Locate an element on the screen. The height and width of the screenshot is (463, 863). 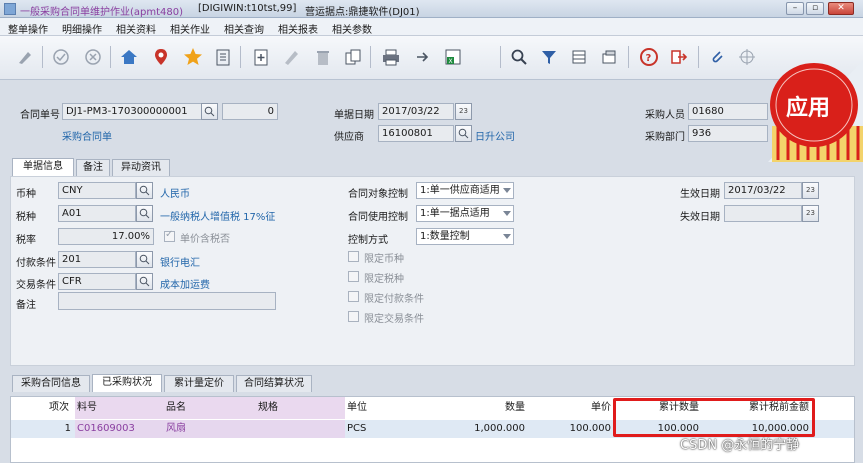
target-ctrl-value: 1:单一供应商适用 is located at coordinates (460, 190).